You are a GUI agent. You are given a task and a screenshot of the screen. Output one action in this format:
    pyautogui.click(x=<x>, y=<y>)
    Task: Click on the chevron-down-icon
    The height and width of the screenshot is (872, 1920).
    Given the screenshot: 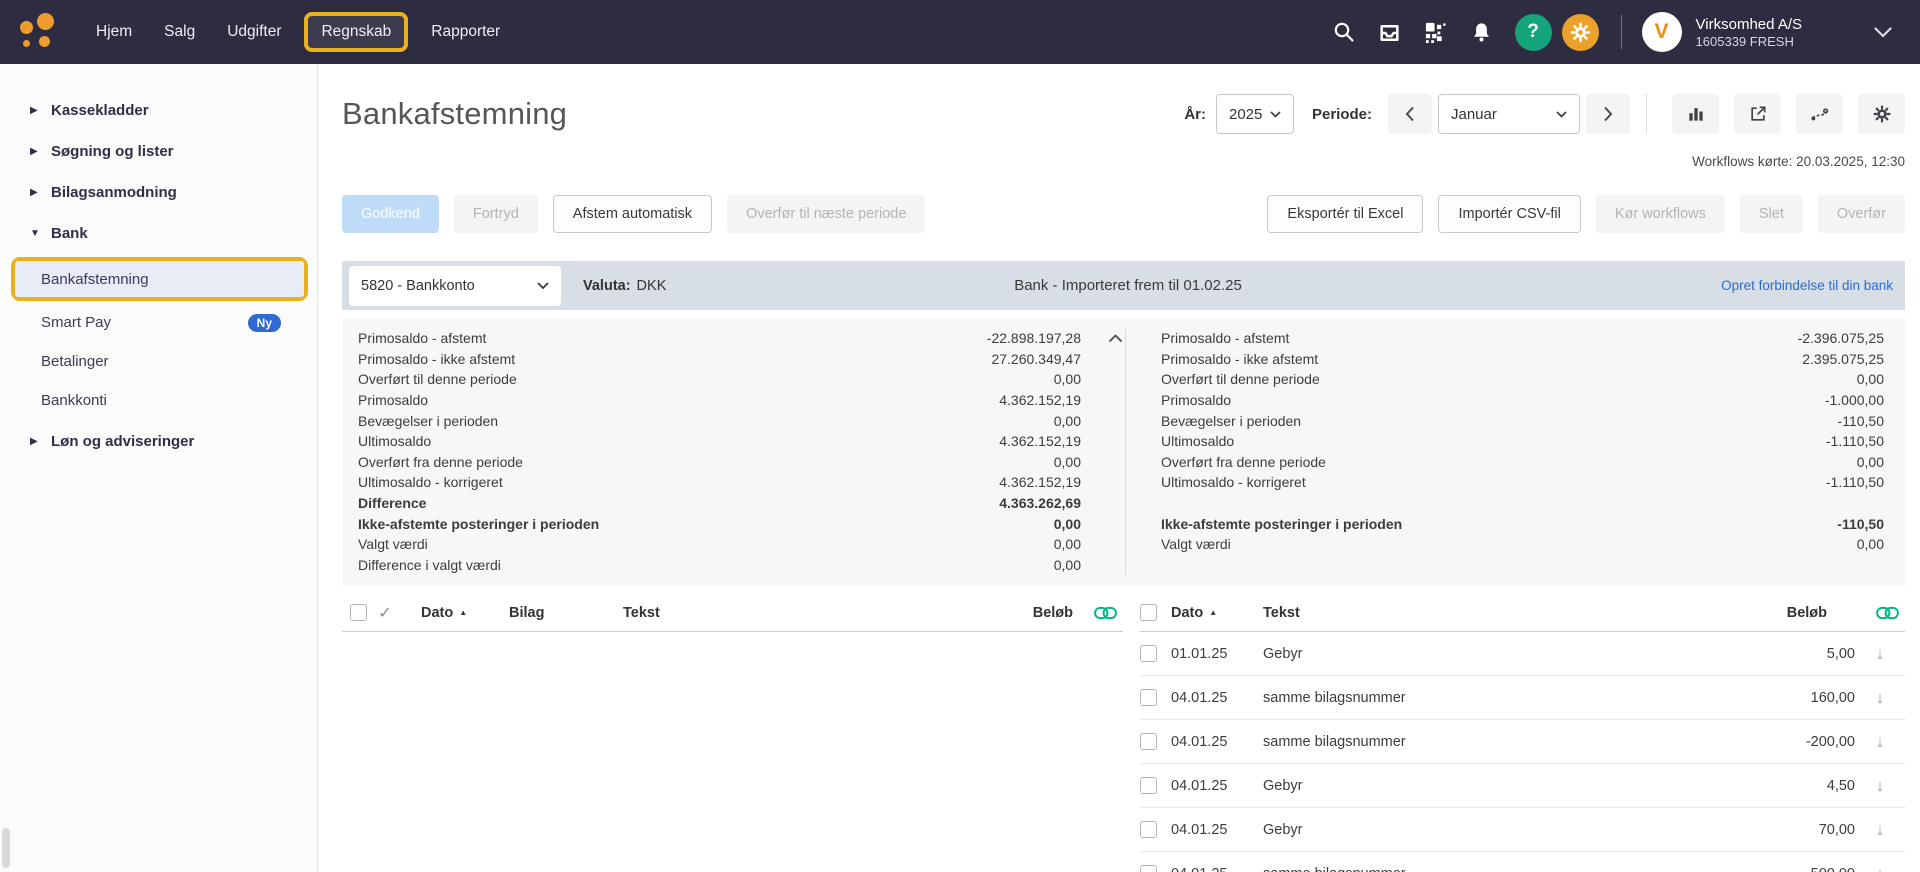 What is the action you would take?
    pyautogui.click(x=1883, y=32)
    